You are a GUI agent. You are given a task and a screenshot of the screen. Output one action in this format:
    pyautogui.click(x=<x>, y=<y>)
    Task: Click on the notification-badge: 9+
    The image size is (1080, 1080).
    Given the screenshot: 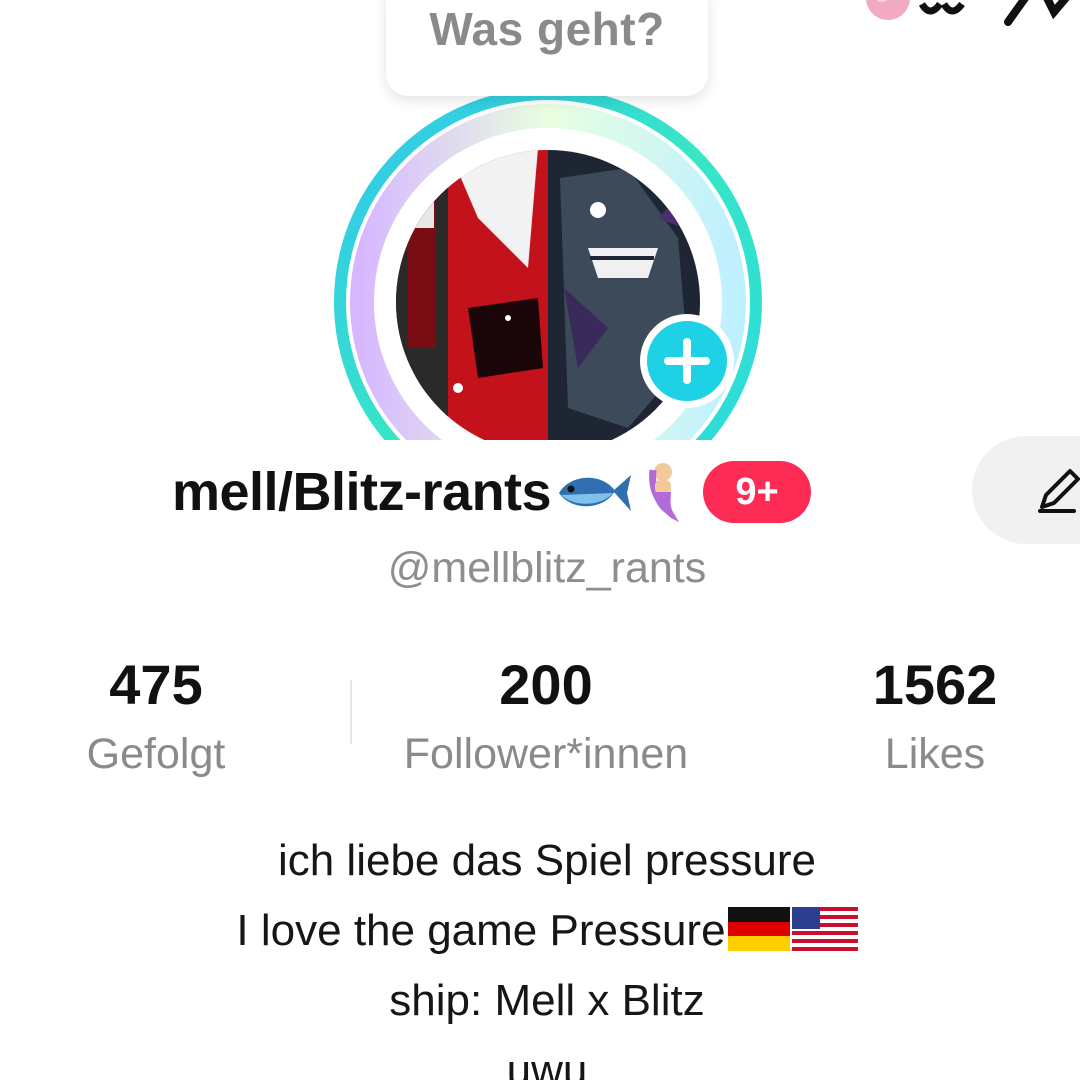 What is the action you would take?
    pyautogui.click(x=757, y=492)
    